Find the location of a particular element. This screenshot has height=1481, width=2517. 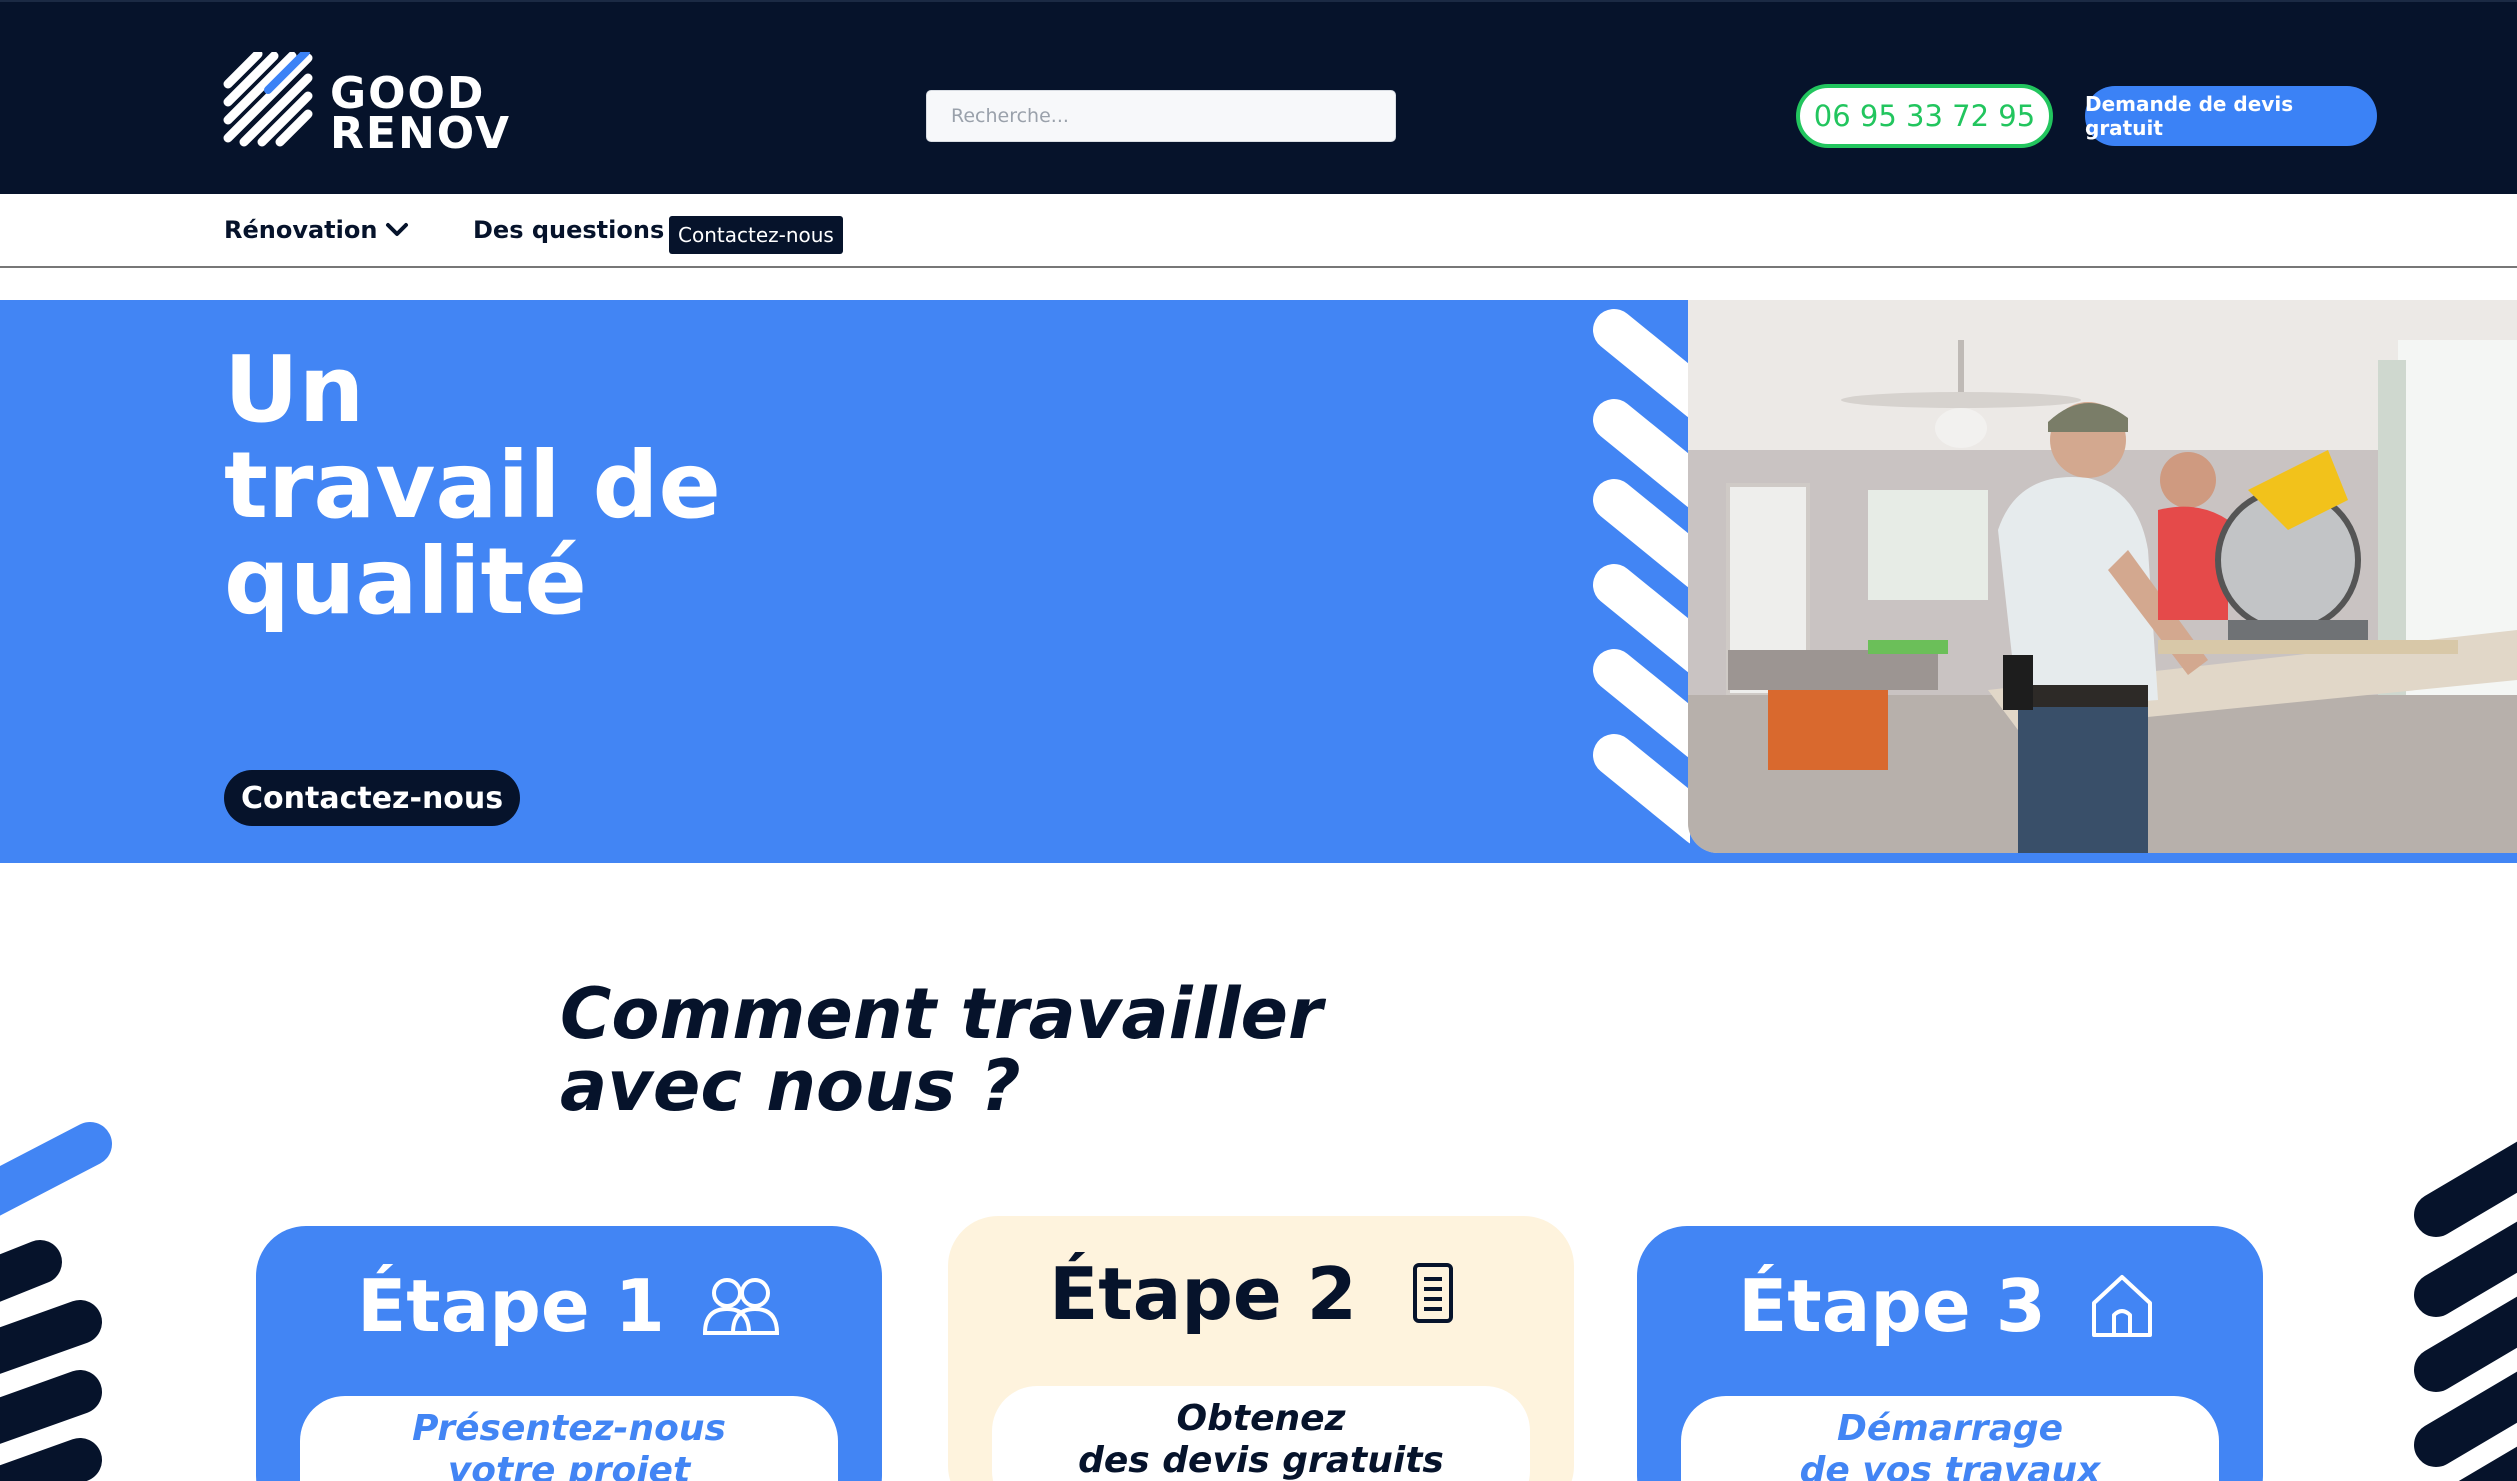

logo: GOOD RENOV is located at coordinates (382, 104).